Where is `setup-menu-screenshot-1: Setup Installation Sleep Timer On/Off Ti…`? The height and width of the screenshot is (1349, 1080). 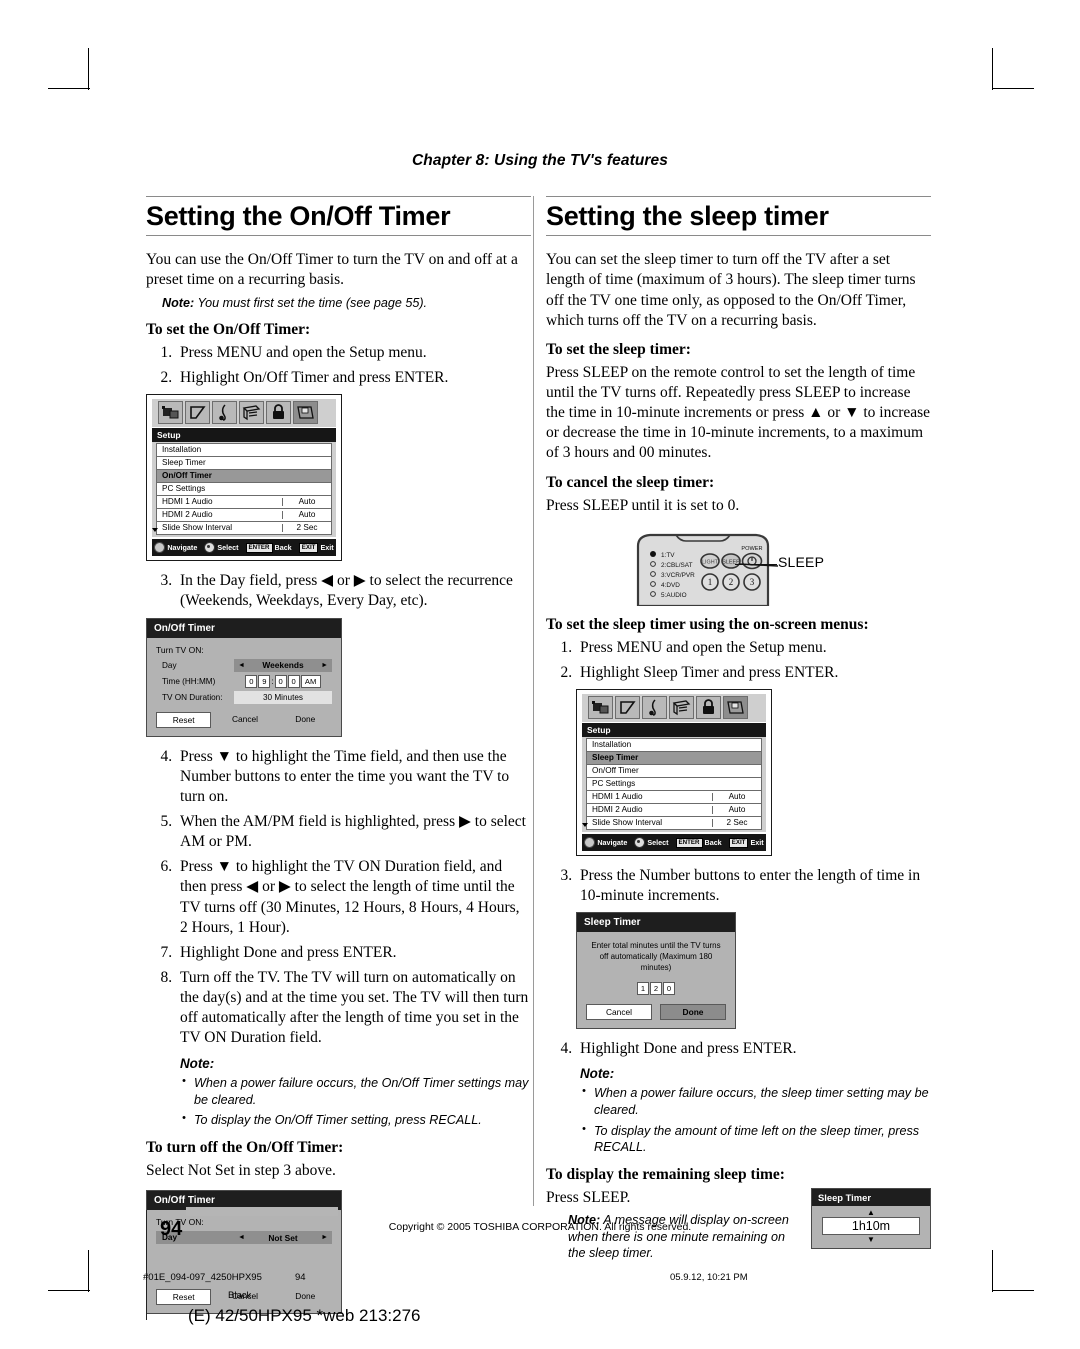 setup-menu-screenshot-1: Setup Installation Sleep Timer On/Off Ti… is located at coordinates (338, 478).